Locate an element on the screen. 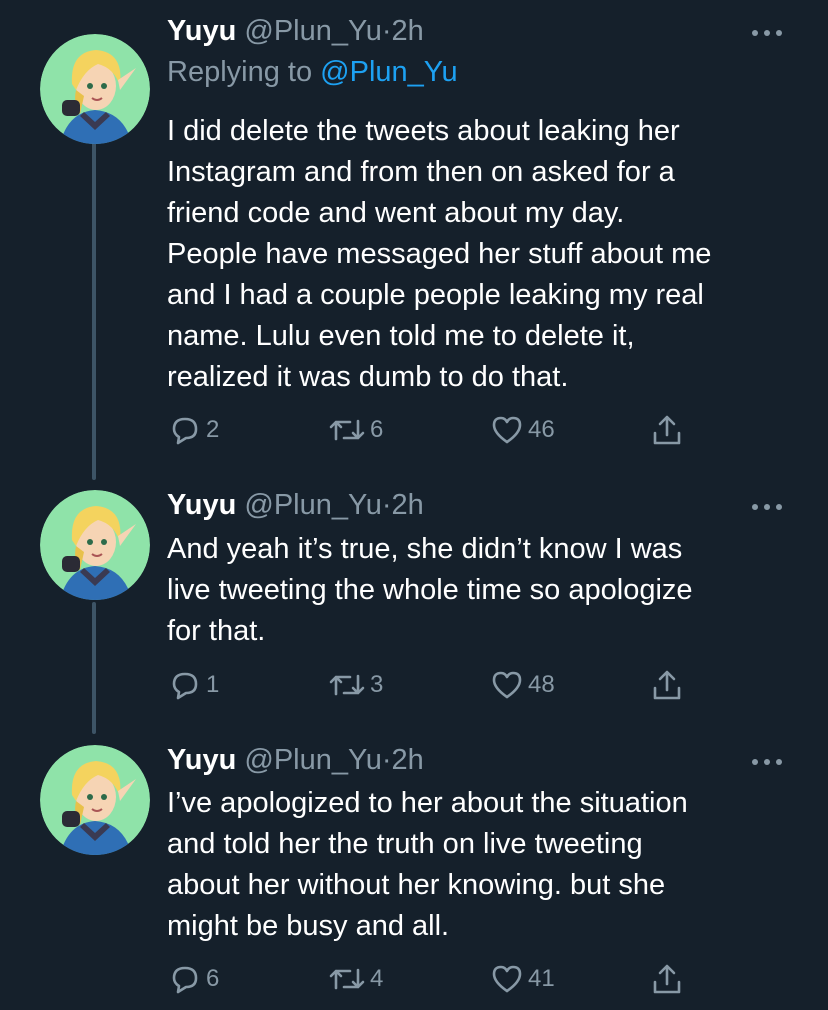 The height and width of the screenshot is (1010, 828). retweet-count: 6 is located at coordinates (377, 429).